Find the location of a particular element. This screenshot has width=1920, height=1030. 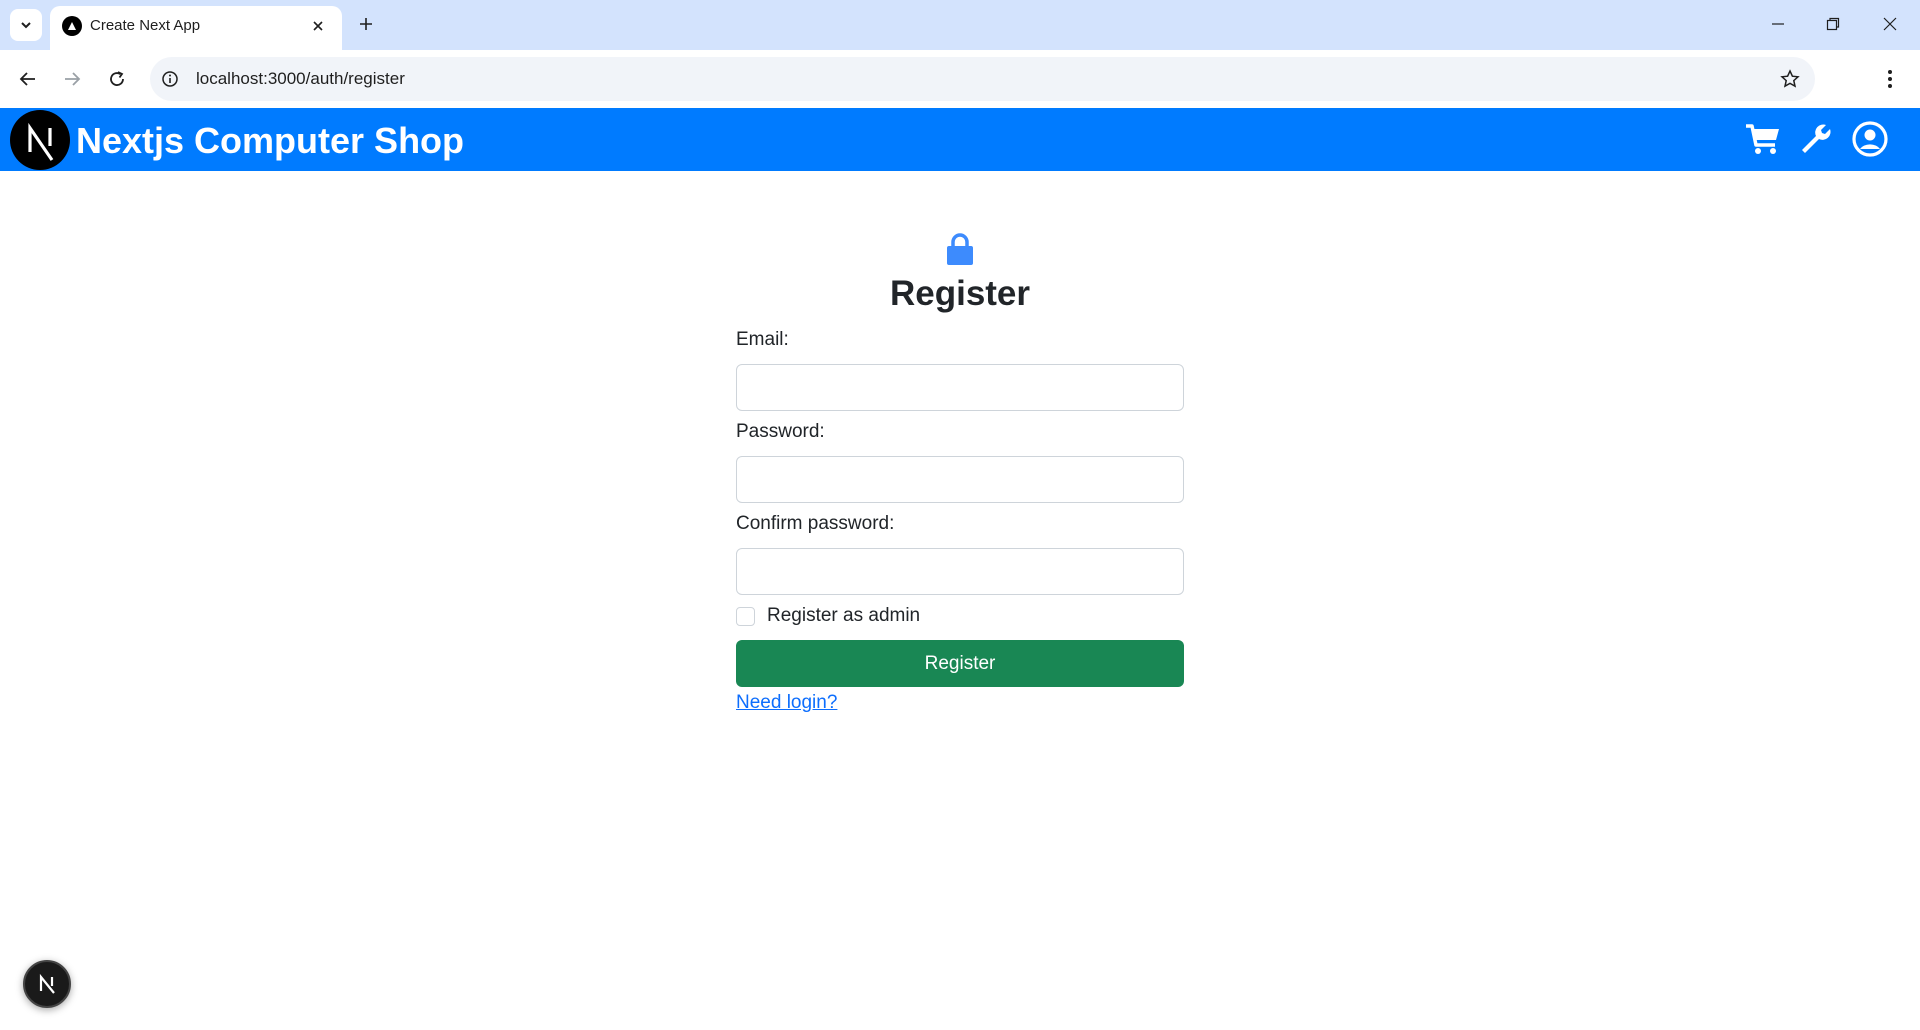

arrow-right-icon is located at coordinates (73, 79).